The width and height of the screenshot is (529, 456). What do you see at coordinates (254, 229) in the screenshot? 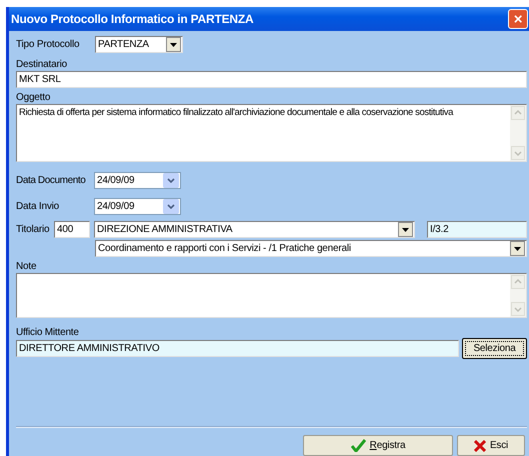
I see `category-dropdown: DIREZIONE AMMINISTRATIVA` at bounding box center [254, 229].